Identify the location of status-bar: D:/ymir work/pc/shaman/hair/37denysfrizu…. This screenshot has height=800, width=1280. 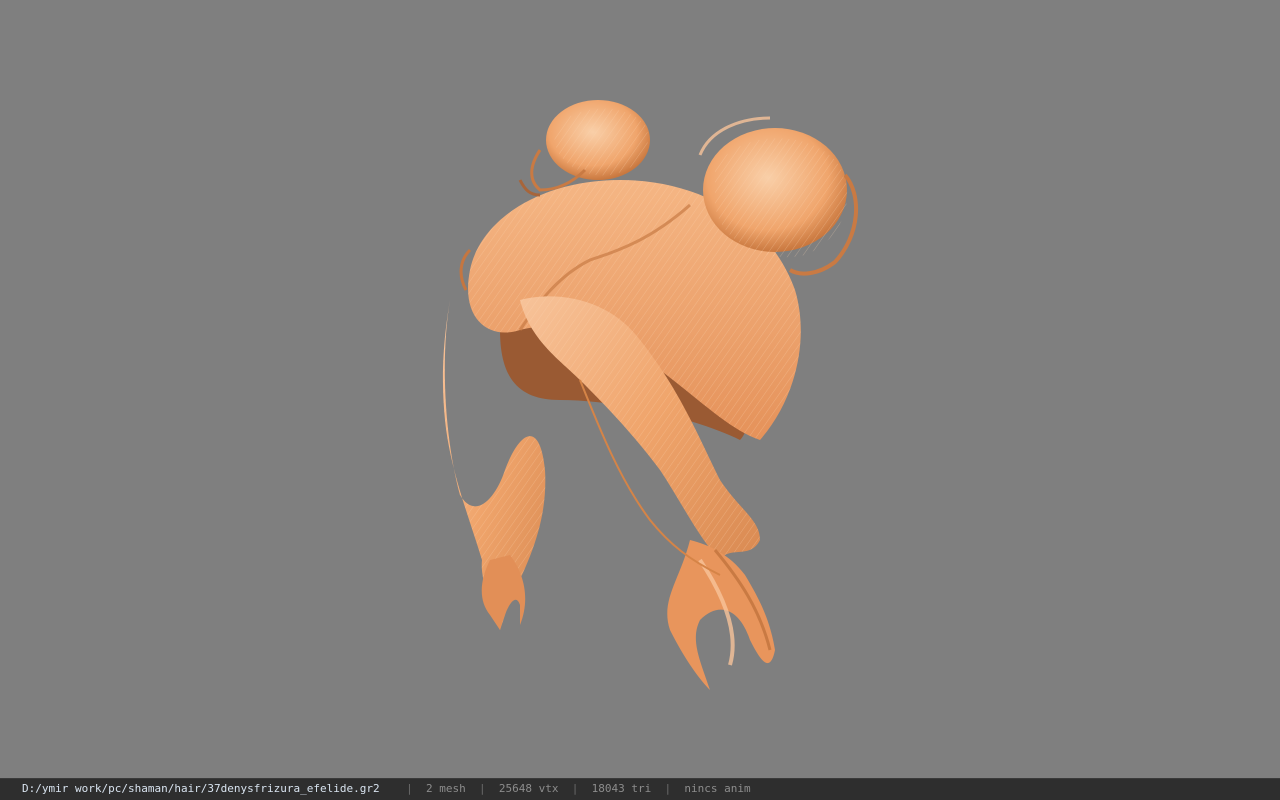
(640, 789).